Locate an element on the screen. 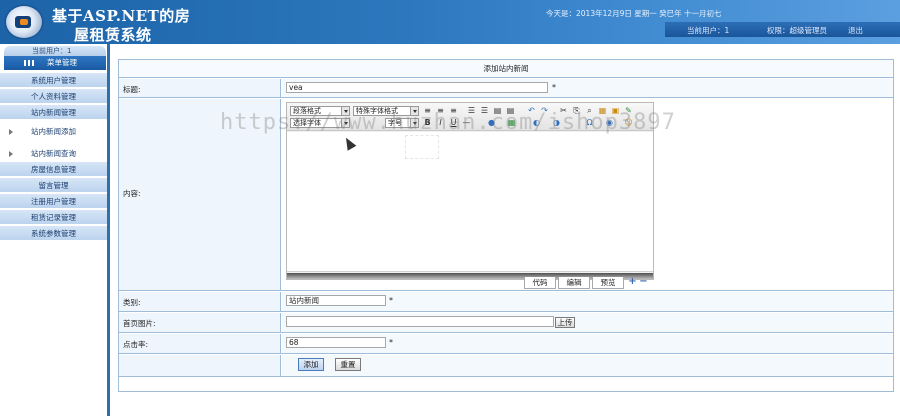 This screenshot has height=416, width=900. role-label: 权限：超级管理员 is located at coordinates (797, 30).